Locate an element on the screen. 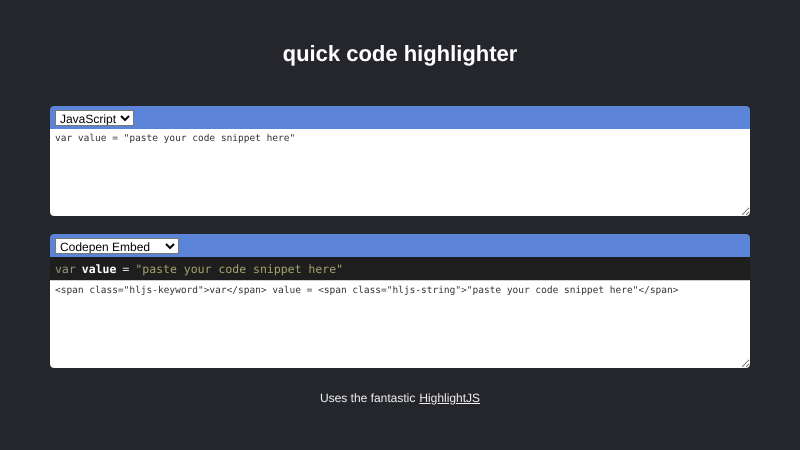  code-token: "paste your code snippet here" is located at coordinates (239, 269).